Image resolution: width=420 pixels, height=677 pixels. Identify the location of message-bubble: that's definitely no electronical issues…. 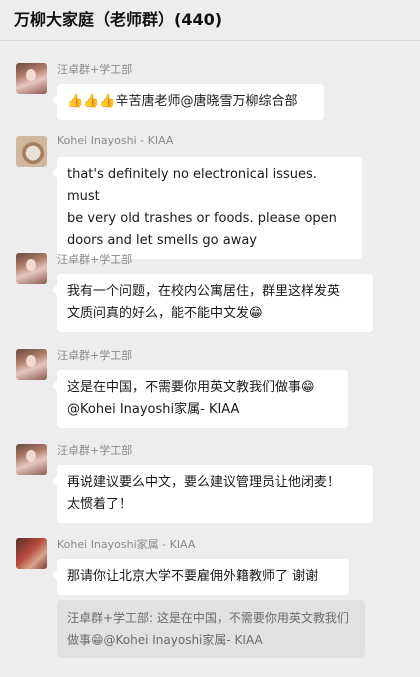
(207, 208).